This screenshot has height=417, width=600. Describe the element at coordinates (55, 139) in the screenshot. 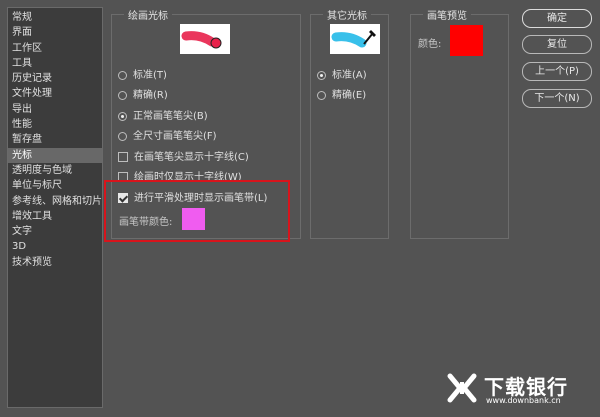

I see `sidebar-item: 暂存盘` at that location.